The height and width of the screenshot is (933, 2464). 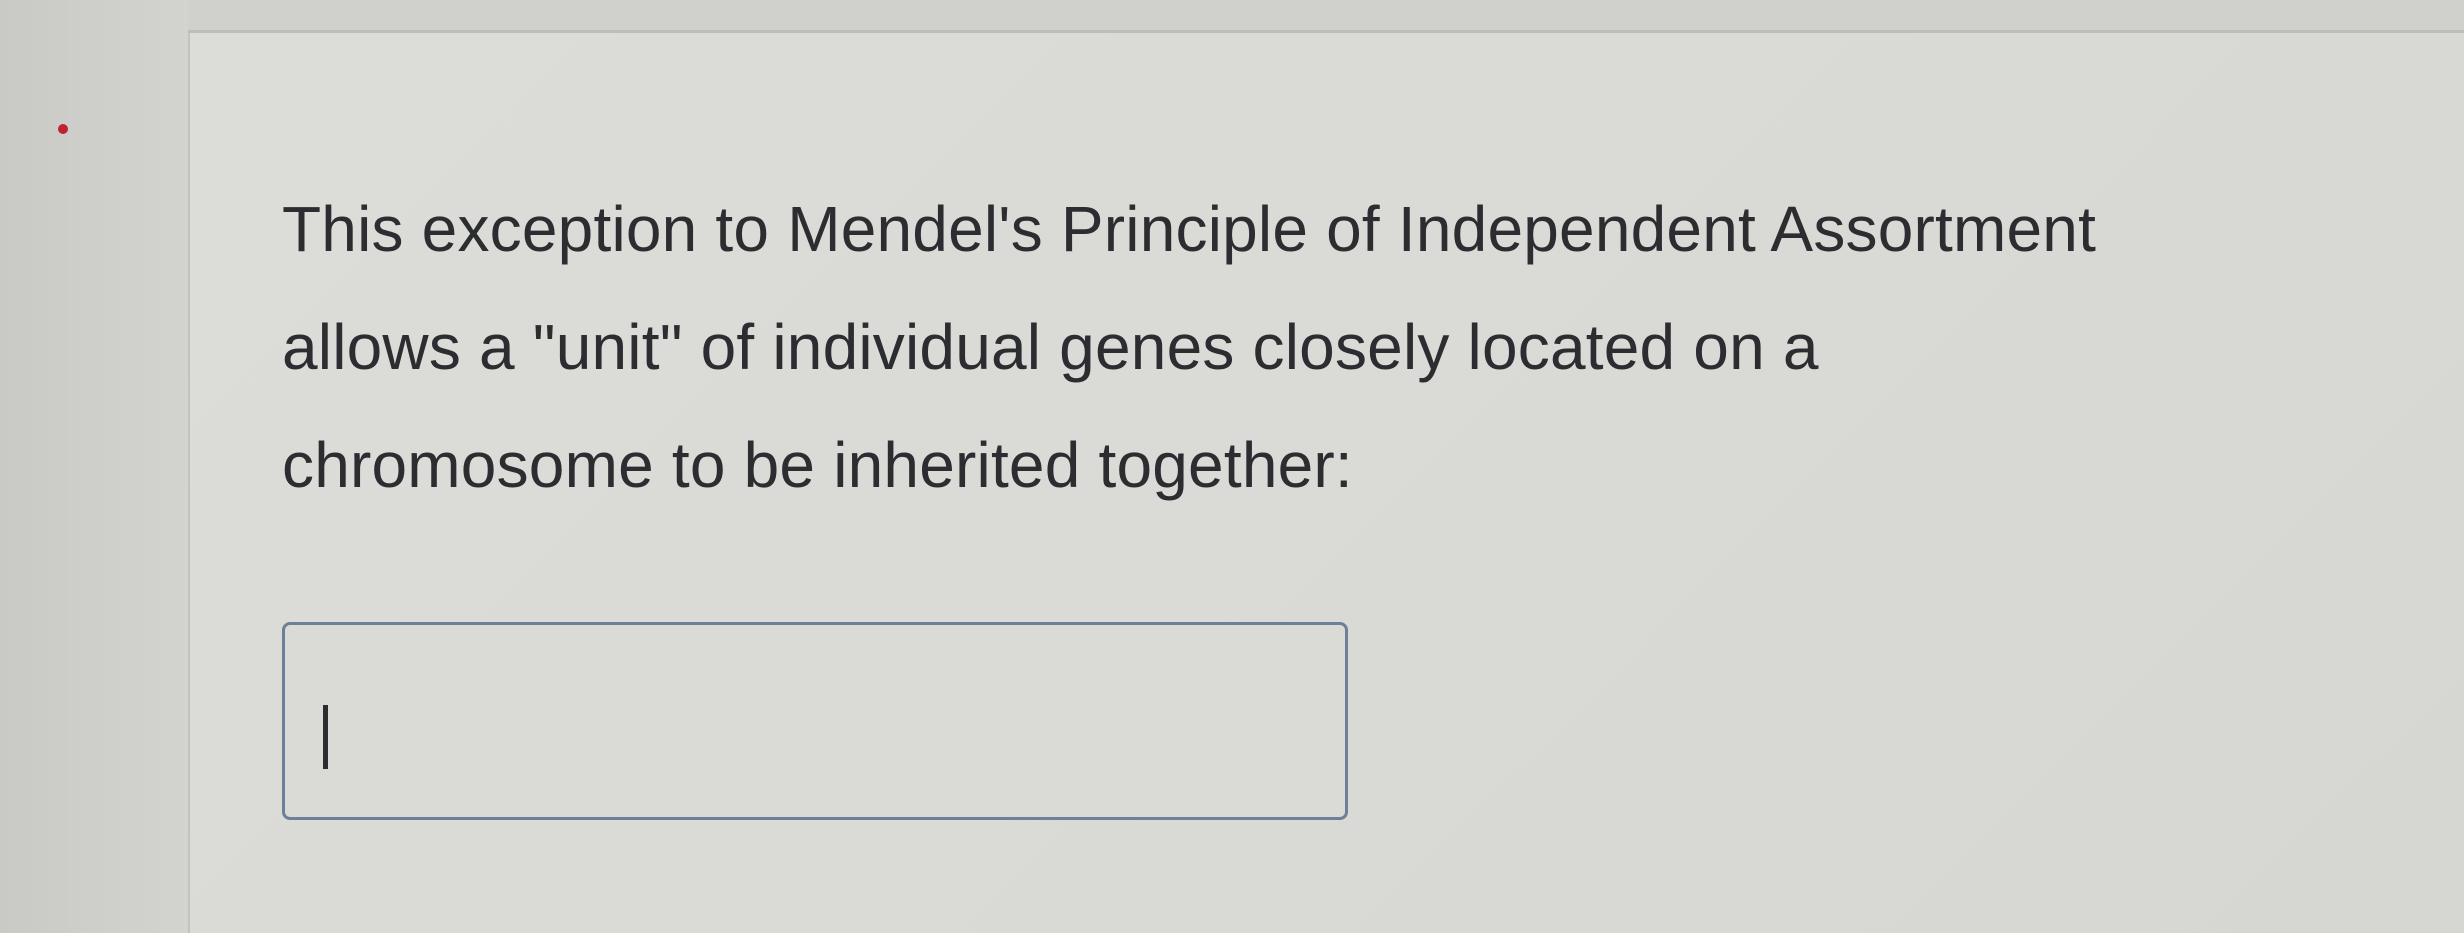 What do you see at coordinates (94, 466) in the screenshot?
I see `left-margin` at bounding box center [94, 466].